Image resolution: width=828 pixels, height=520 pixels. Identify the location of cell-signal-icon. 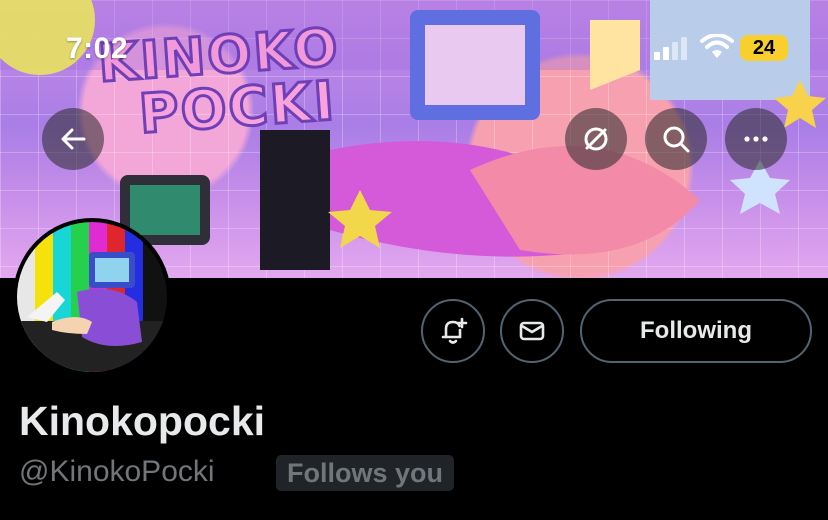
(673, 48).